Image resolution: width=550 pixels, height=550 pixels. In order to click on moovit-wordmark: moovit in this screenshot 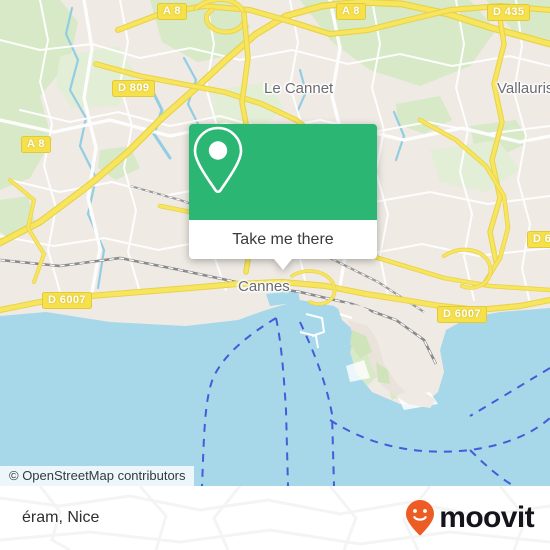, I will do `click(486, 517)`.